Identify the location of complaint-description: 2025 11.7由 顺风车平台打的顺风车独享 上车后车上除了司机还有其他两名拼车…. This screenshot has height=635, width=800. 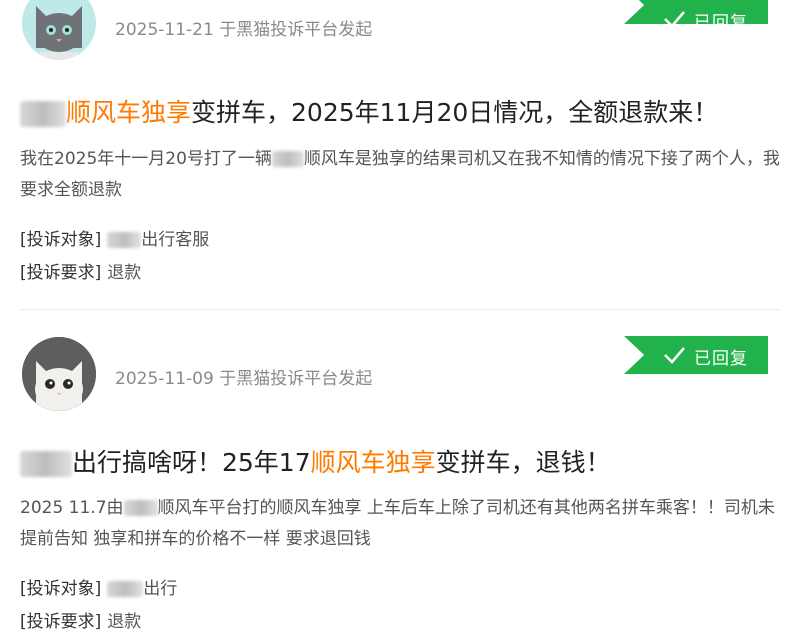
(400, 524).